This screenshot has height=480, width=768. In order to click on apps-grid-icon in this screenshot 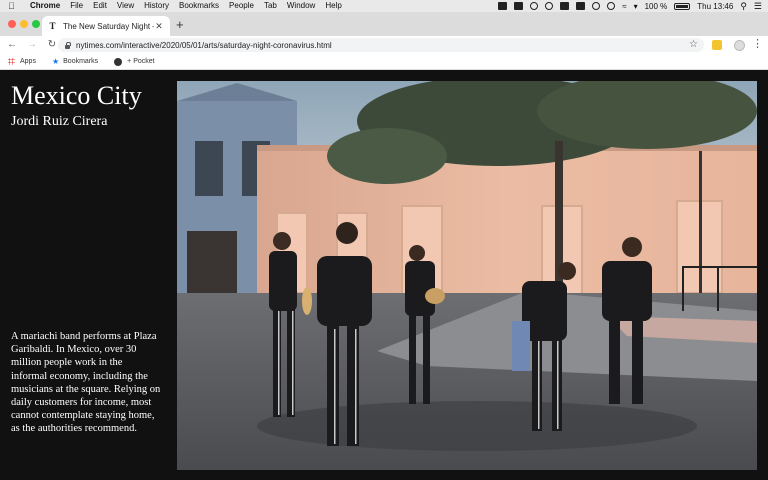, I will do `click(11, 61)`.